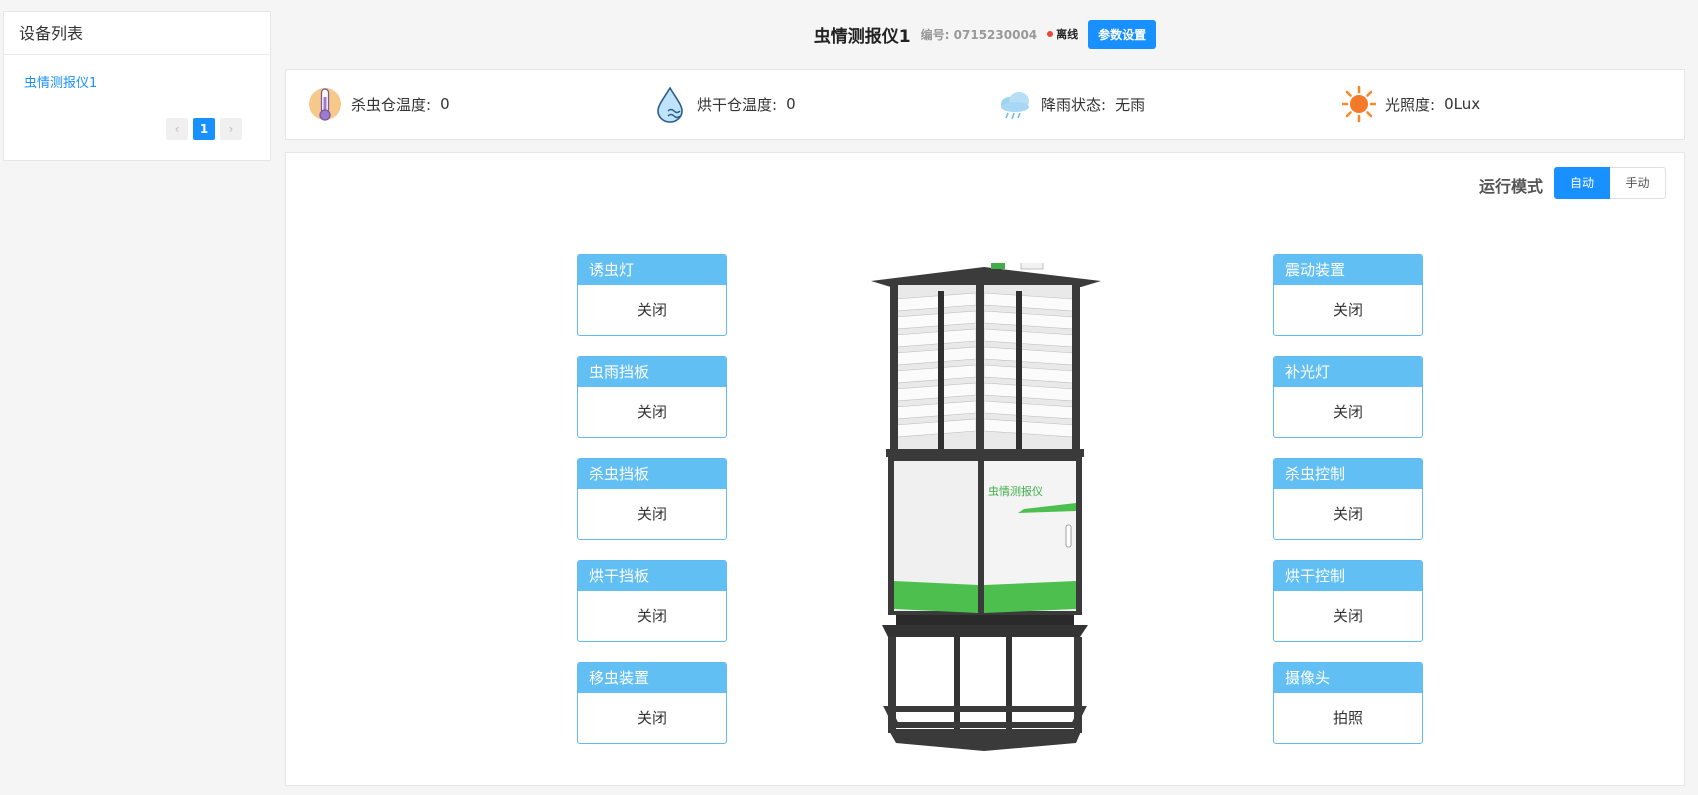 Image resolution: width=1698 pixels, height=795 pixels. What do you see at coordinates (652, 601) in the screenshot?
I see `control-dry-baffle: 烘干挡板 关闭` at bounding box center [652, 601].